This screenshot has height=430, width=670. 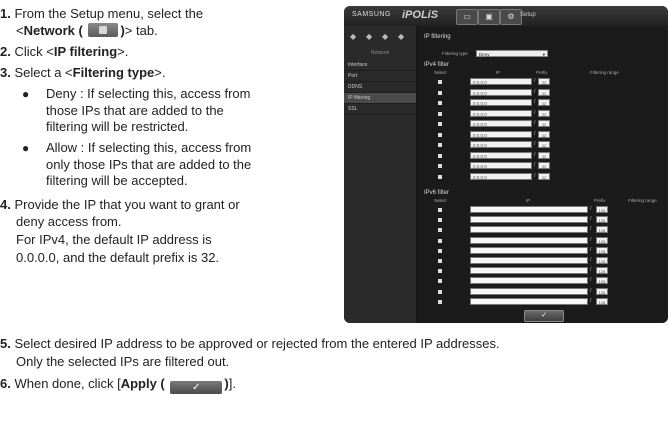 What do you see at coordinates (380, 109) in the screenshot?
I see `sidebar-item-ssl: SSL` at bounding box center [380, 109].